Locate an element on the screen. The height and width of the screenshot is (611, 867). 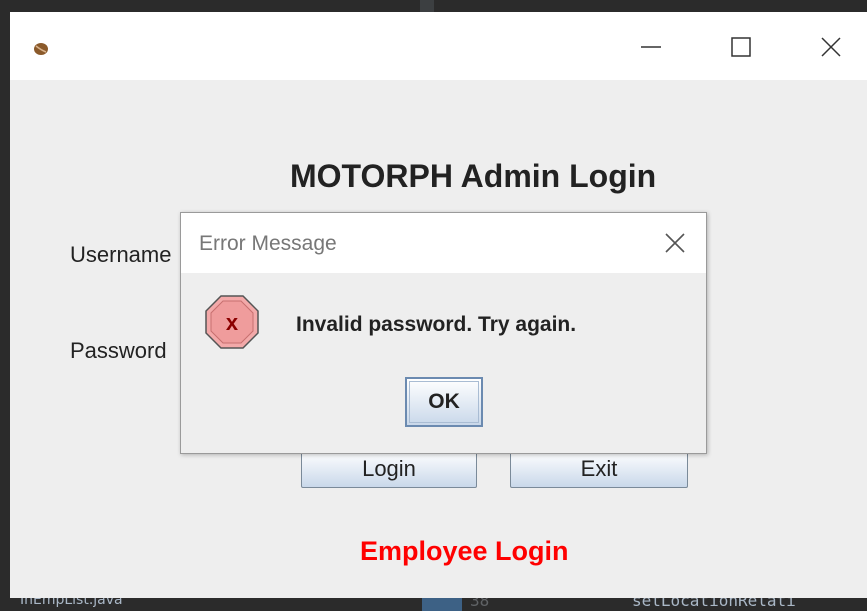
desktop-divider is located at coordinates (427, 6).